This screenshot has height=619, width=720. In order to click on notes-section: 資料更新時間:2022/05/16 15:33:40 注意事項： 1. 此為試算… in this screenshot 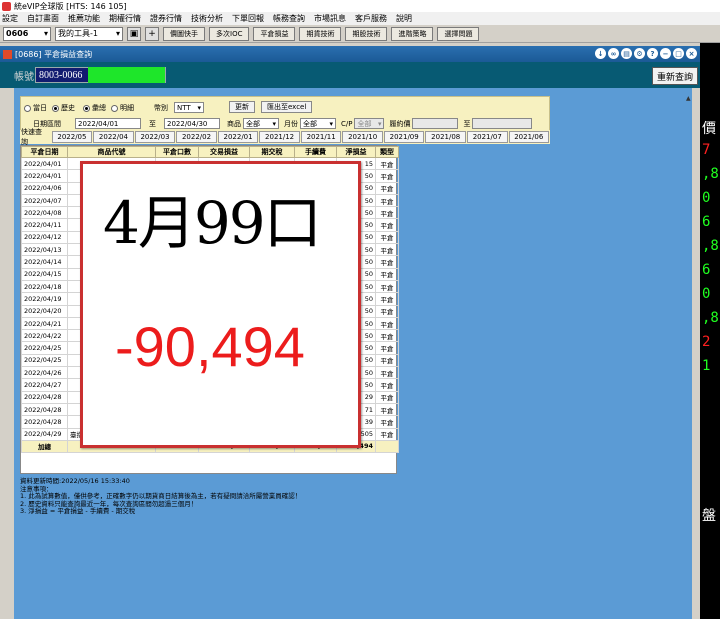, I will do `click(160, 496)`.